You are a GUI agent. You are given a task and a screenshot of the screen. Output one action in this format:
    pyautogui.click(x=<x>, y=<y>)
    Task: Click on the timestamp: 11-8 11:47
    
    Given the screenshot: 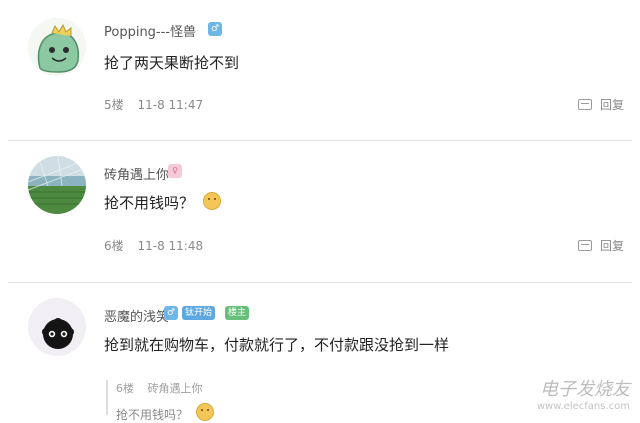 What is the action you would take?
    pyautogui.click(x=170, y=105)
    